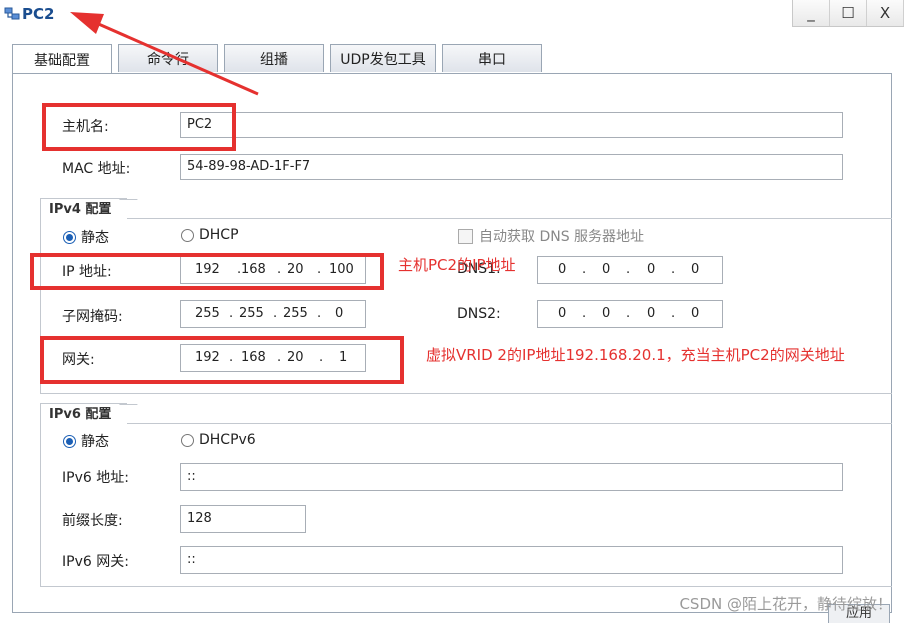  Describe the element at coordinates (164, 54) in the screenshot. I see `annotation-arrow` at that location.